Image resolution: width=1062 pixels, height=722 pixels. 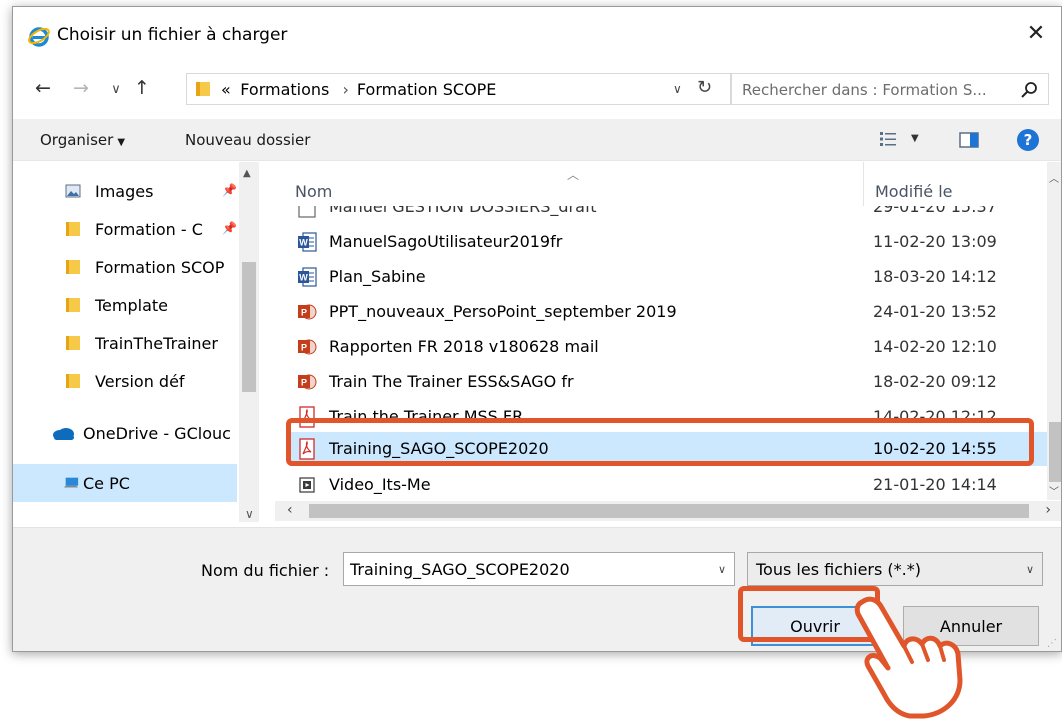 What do you see at coordinates (888, 139) in the screenshot?
I see `view-options-icon` at bounding box center [888, 139].